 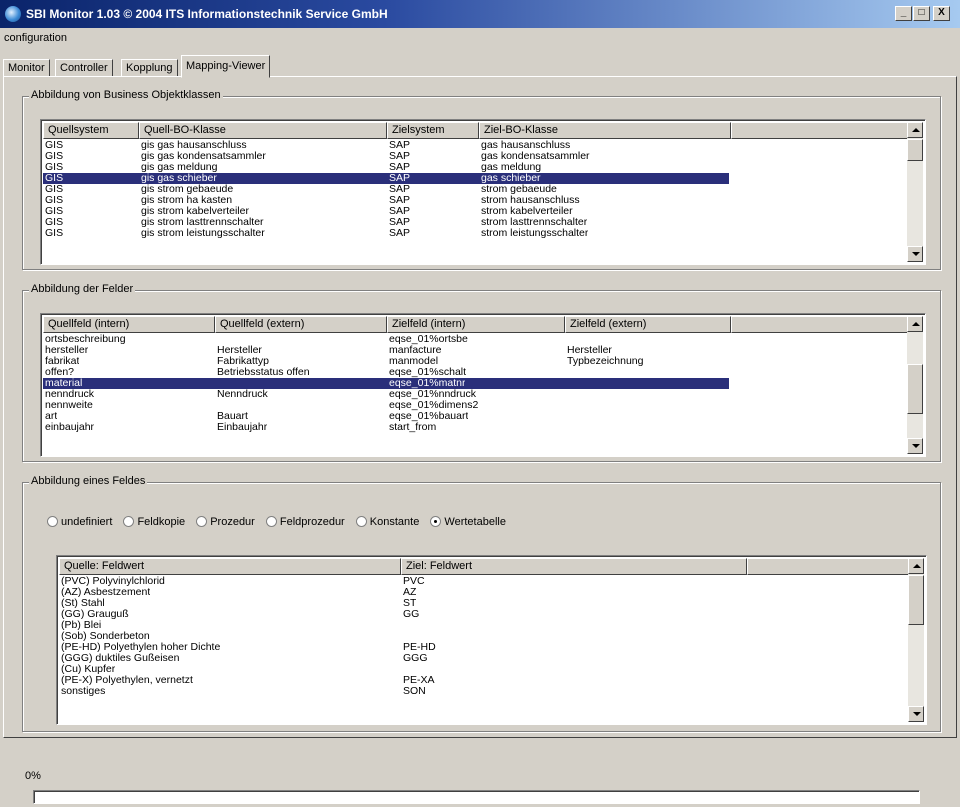 What do you see at coordinates (475, 167) in the screenshot?
I see `table-row: GIS gis gas meldung SAP gas meldung` at bounding box center [475, 167].